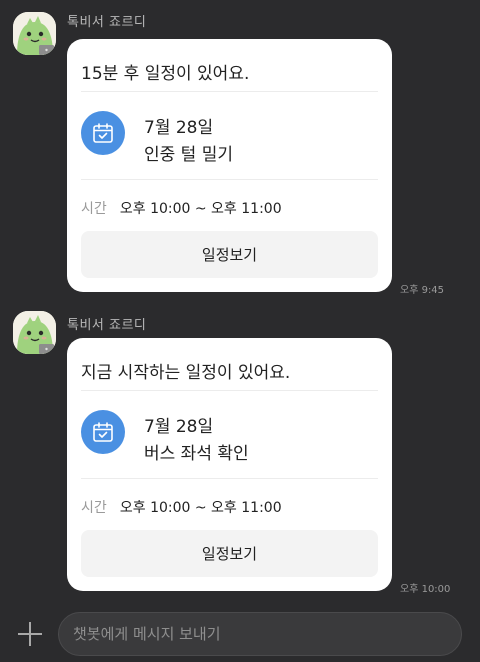 The image size is (480, 662). What do you see at coordinates (189, 155) in the screenshot?
I see `event-title: 인중 털 밀기` at bounding box center [189, 155].